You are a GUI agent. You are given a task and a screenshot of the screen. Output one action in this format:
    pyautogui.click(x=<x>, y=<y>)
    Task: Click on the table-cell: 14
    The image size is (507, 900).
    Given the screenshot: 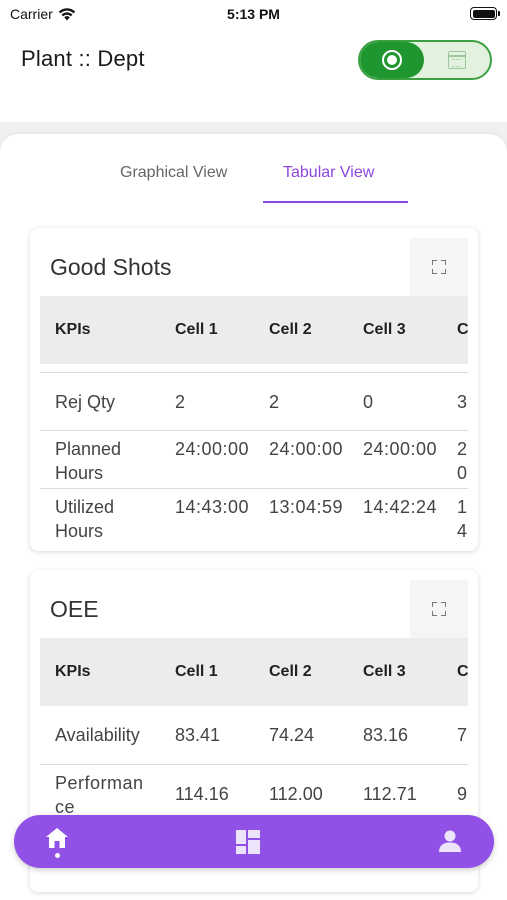 What is the action you would take?
    pyautogui.click(x=462, y=519)
    